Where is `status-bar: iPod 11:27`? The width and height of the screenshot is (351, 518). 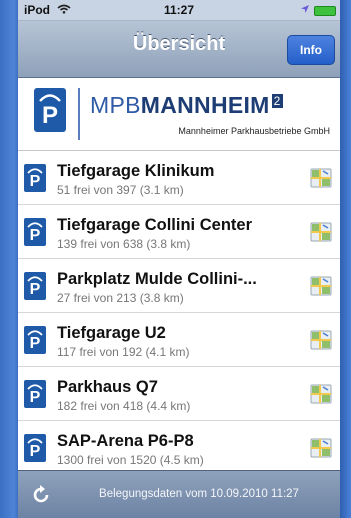
status-bar: iPod 11:27 is located at coordinates (179, 10).